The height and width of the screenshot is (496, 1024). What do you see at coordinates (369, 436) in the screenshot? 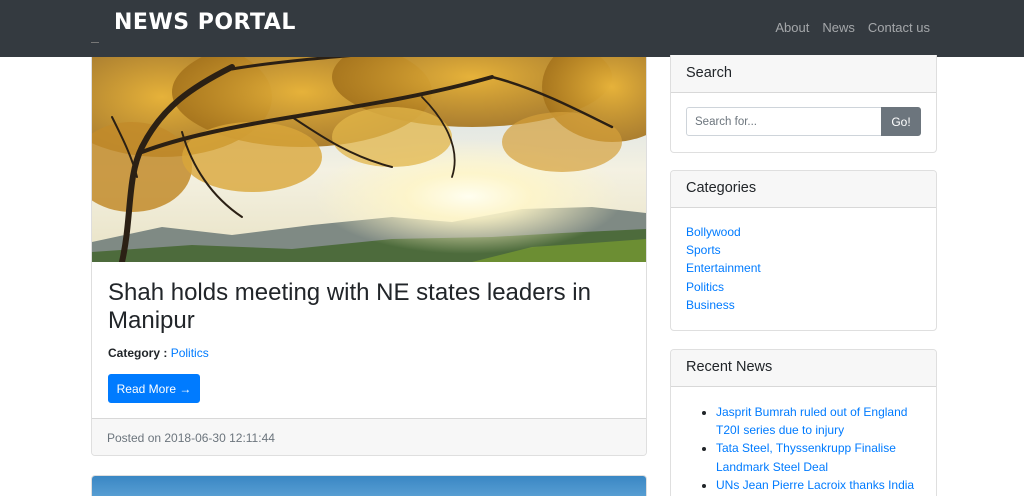
I see `post-footer: Posted on 2018-06-30 12:11:44` at bounding box center [369, 436].